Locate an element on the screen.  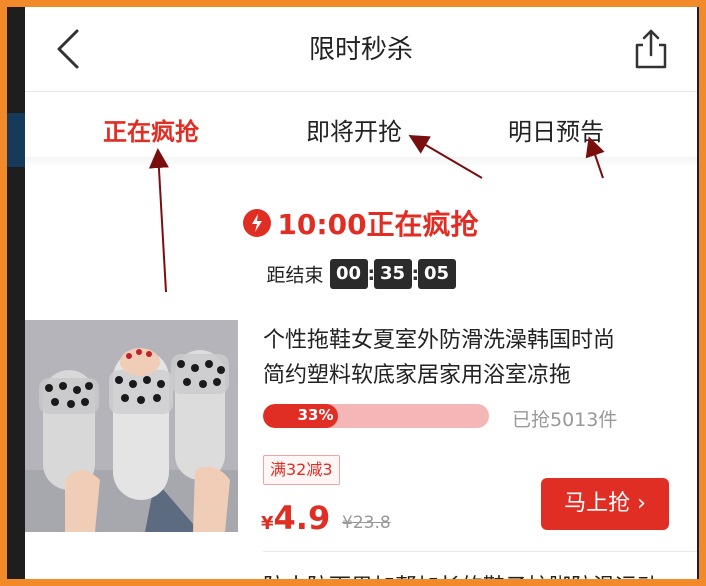
next-product-title: 防水防雨男加帮加长的鞋子护脚防滑运动 is located at coordinates (461, 574).